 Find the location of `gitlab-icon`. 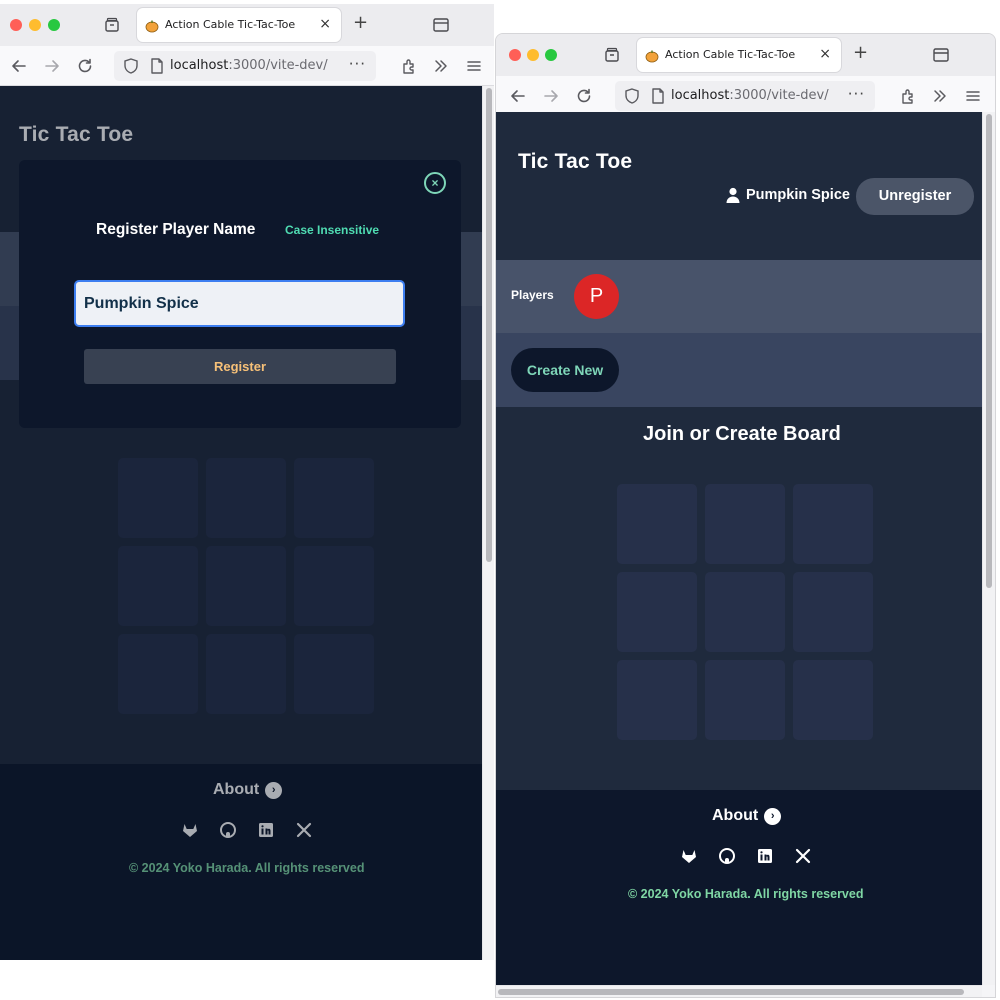

gitlab-icon is located at coordinates (689, 856).